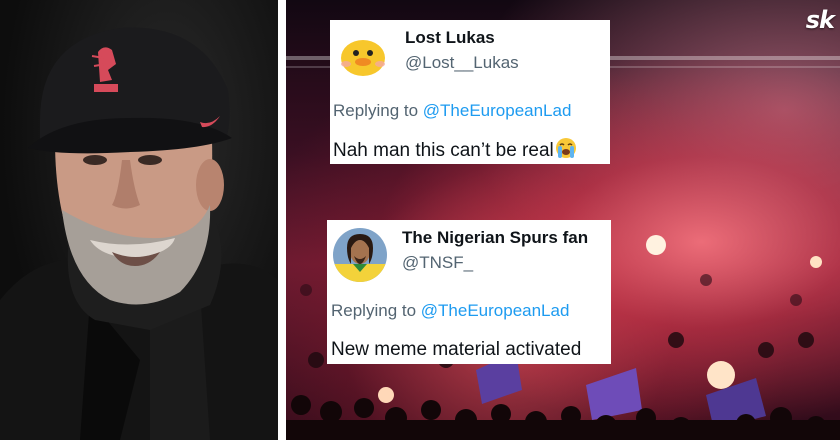 The width and height of the screenshot is (840, 440). What do you see at coordinates (462, 63) in the screenshot?
I see `user-handle: @Lost__Lukas` at bounding box center [462, 63].